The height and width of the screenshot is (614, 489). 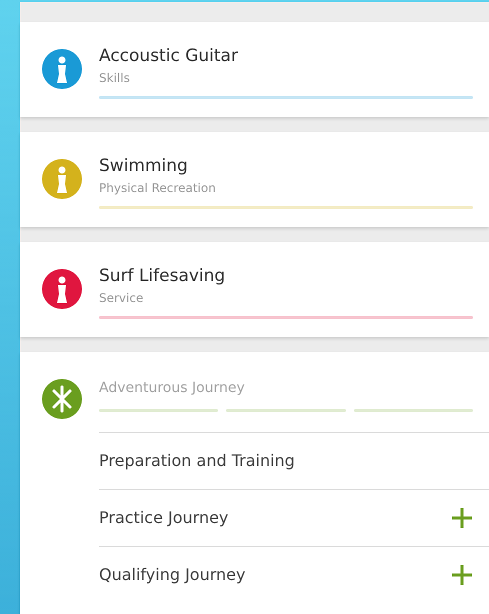 What do you see at coordinates (172, 575) in the screenshot?
I see `journey-step: Qualifying Journey` at bounding box center [172, 575].